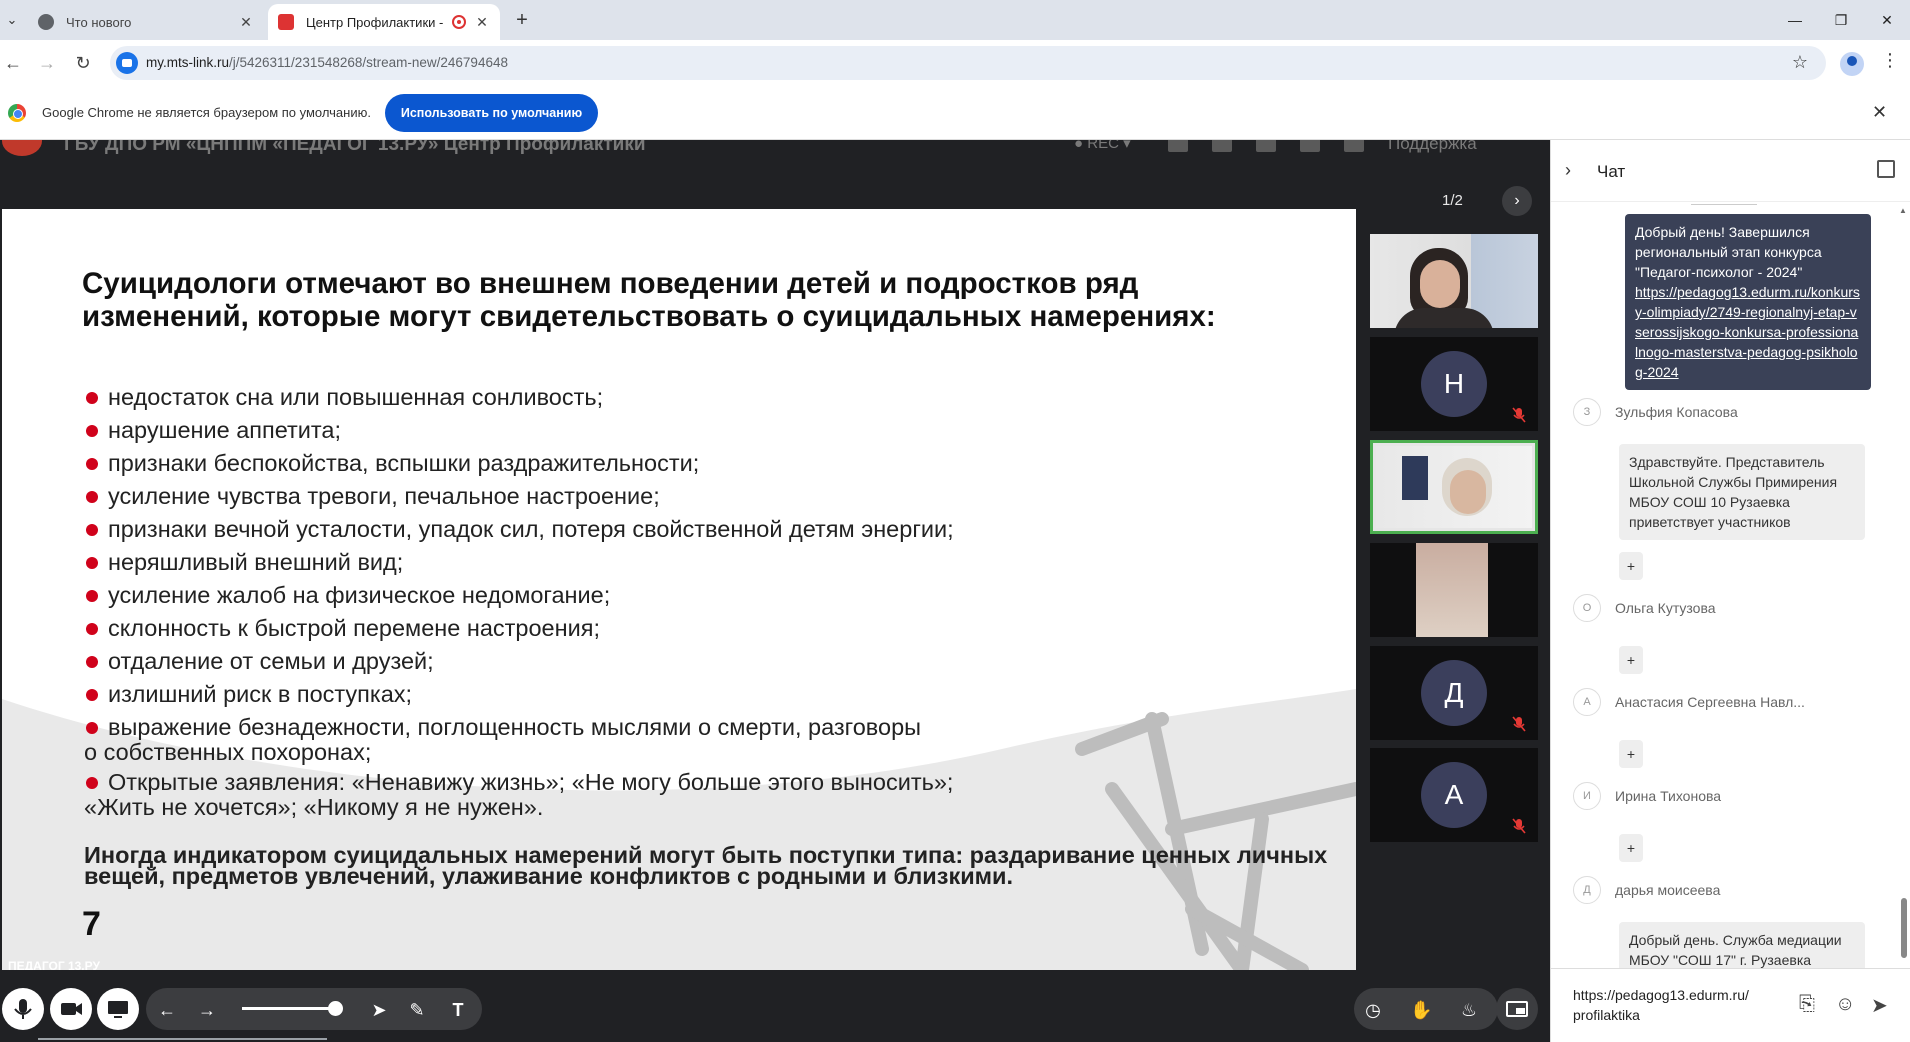 The image size is (1910, 1042). Describe the element at coordinates (417, 1010) in the screenshot. I see `pen-icon: ✎` at that location.